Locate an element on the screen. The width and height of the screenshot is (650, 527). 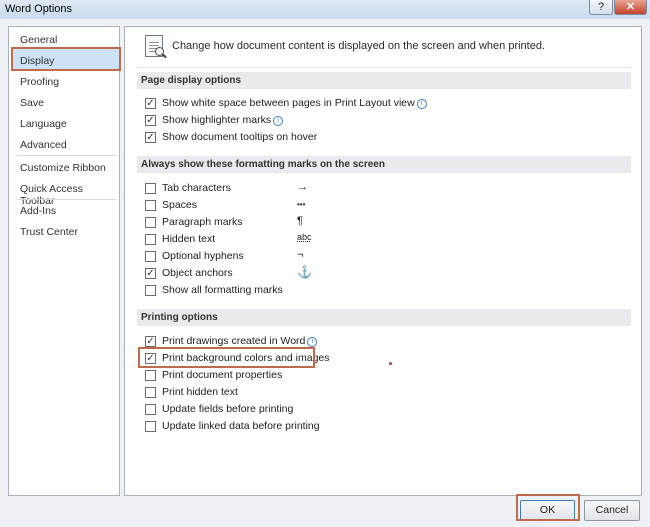
option-label: Print document properties is located at coordinates (222, 375).